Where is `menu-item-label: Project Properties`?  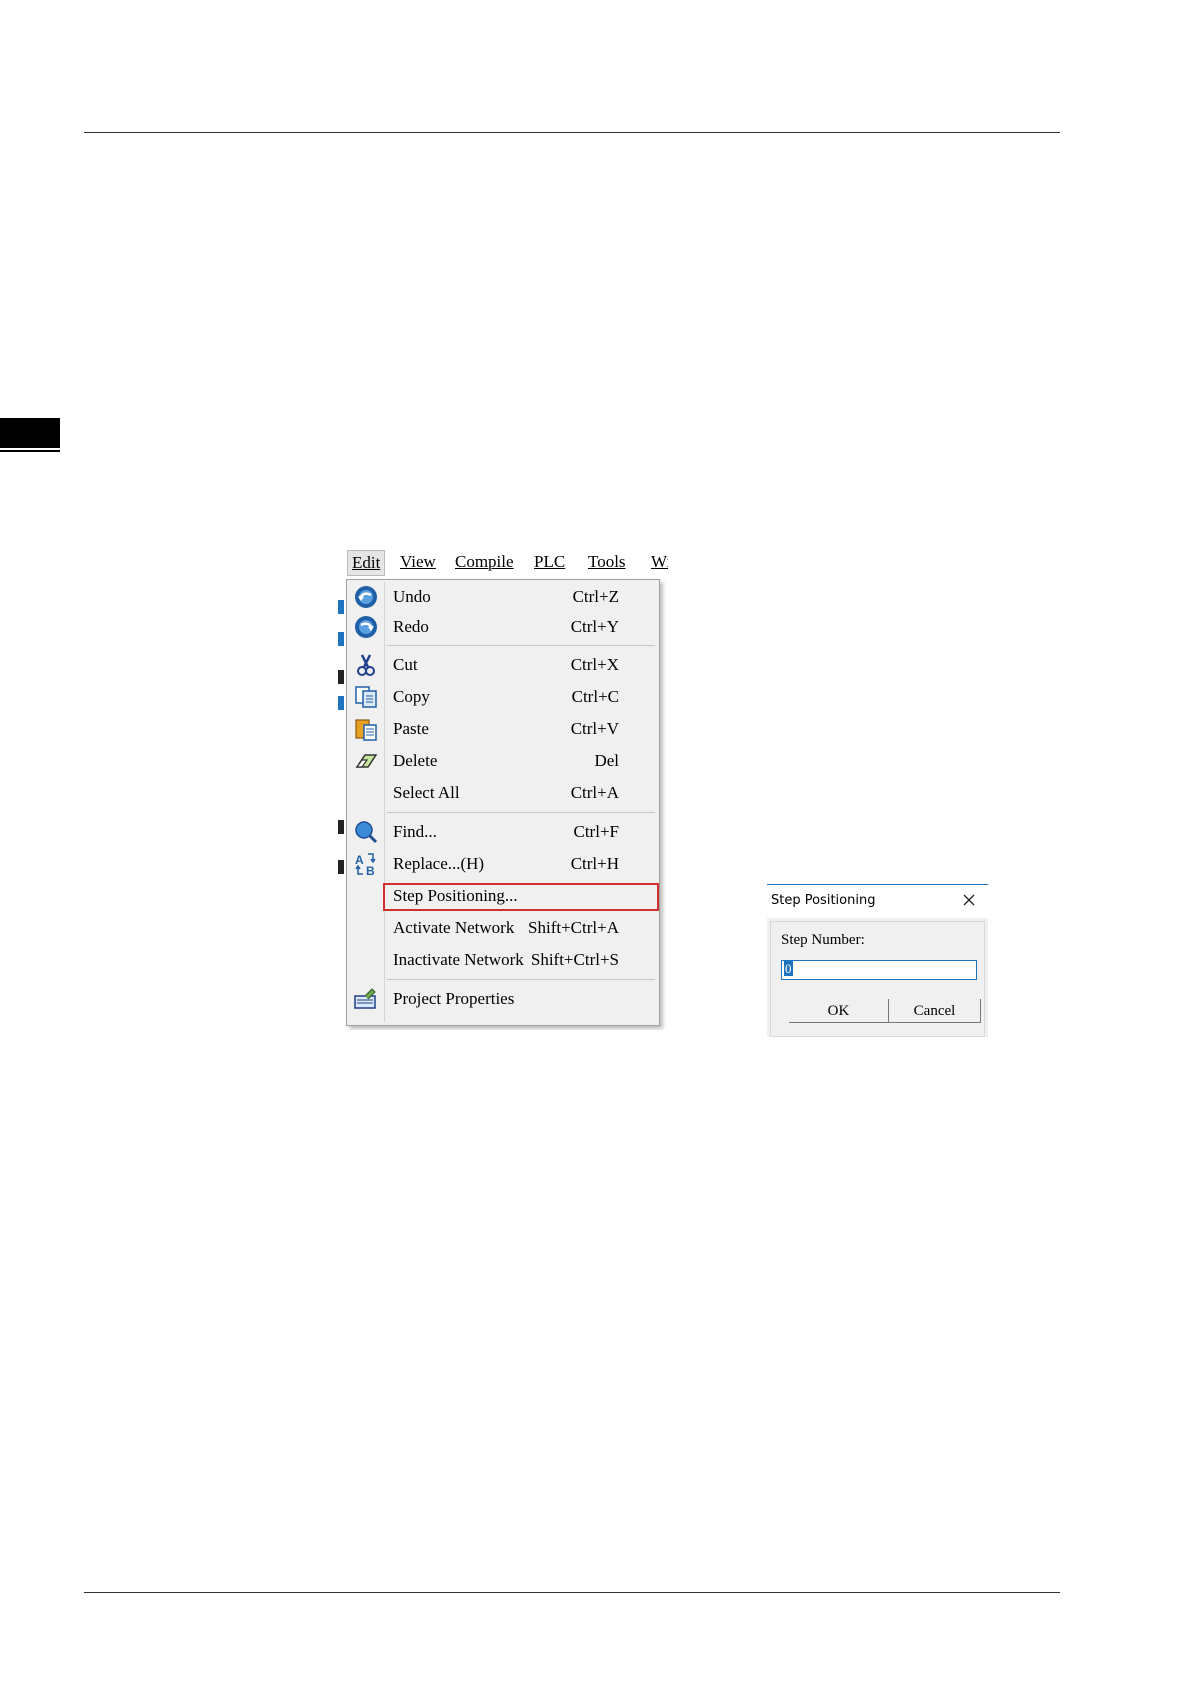
menu-item-label: Project Properties is located at coordinates (454, 998).